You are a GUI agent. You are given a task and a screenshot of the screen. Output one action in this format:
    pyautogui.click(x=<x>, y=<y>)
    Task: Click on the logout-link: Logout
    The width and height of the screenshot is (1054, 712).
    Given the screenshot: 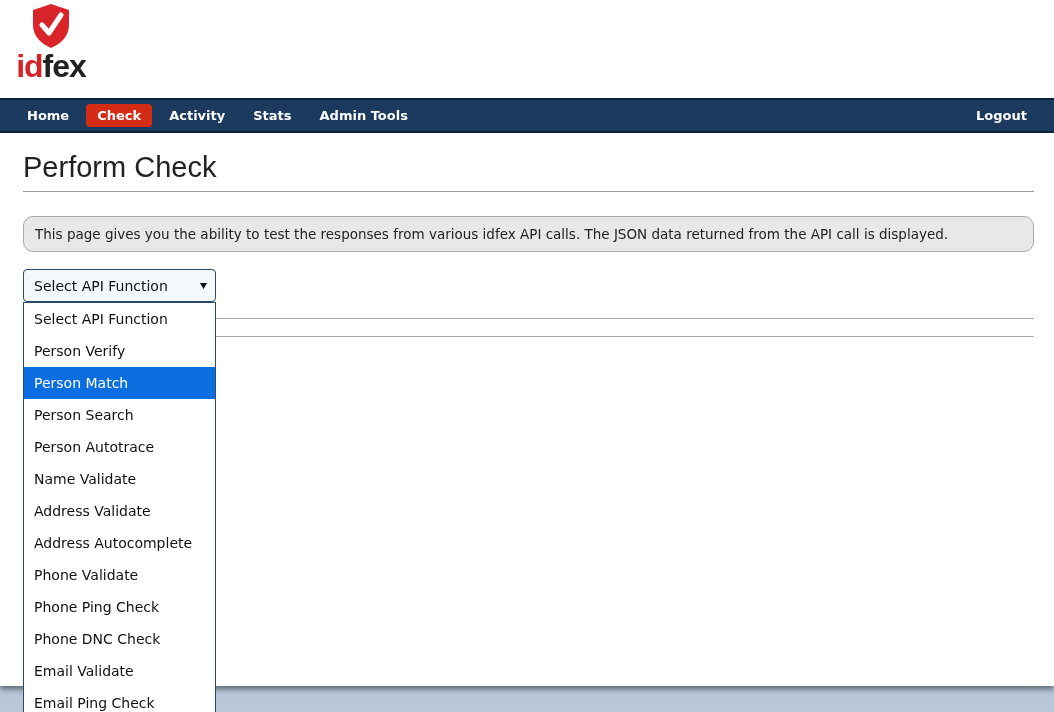 What is the action you would take?
    pyautogui.click(x=1001, y=115)
    